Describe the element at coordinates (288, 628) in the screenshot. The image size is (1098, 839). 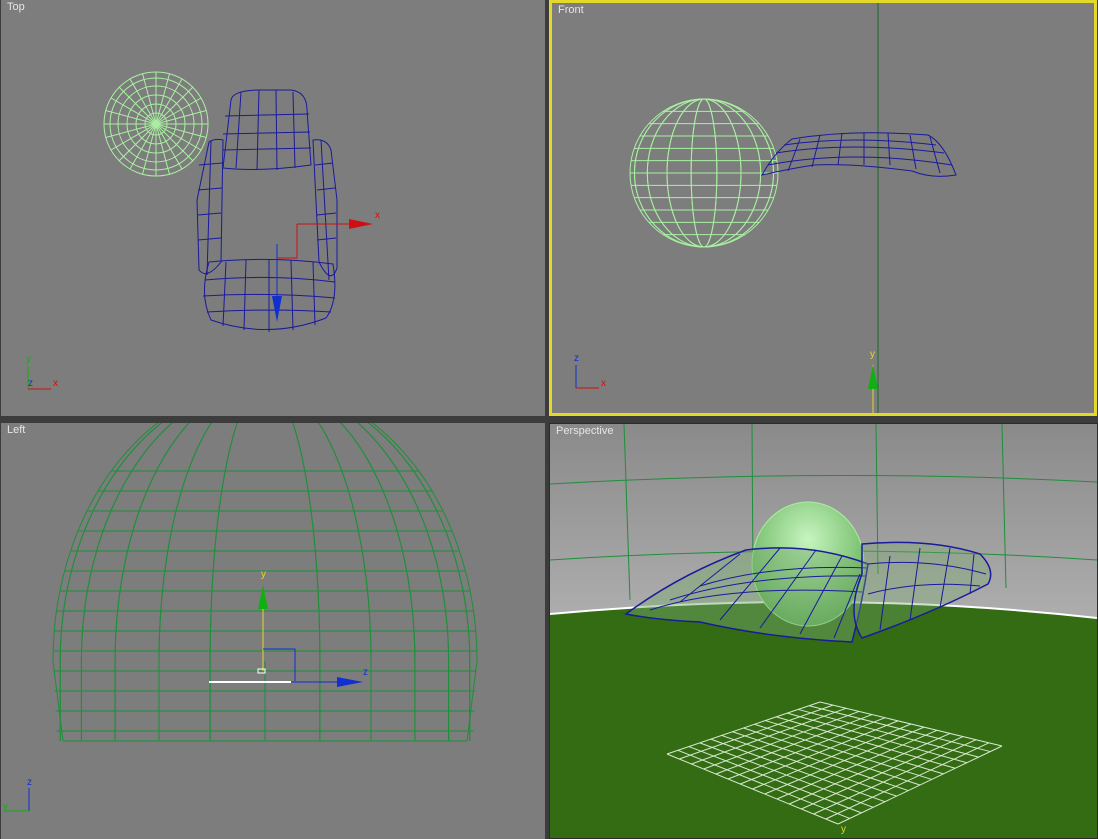
I see `transform-gizmo: y z` at that location.